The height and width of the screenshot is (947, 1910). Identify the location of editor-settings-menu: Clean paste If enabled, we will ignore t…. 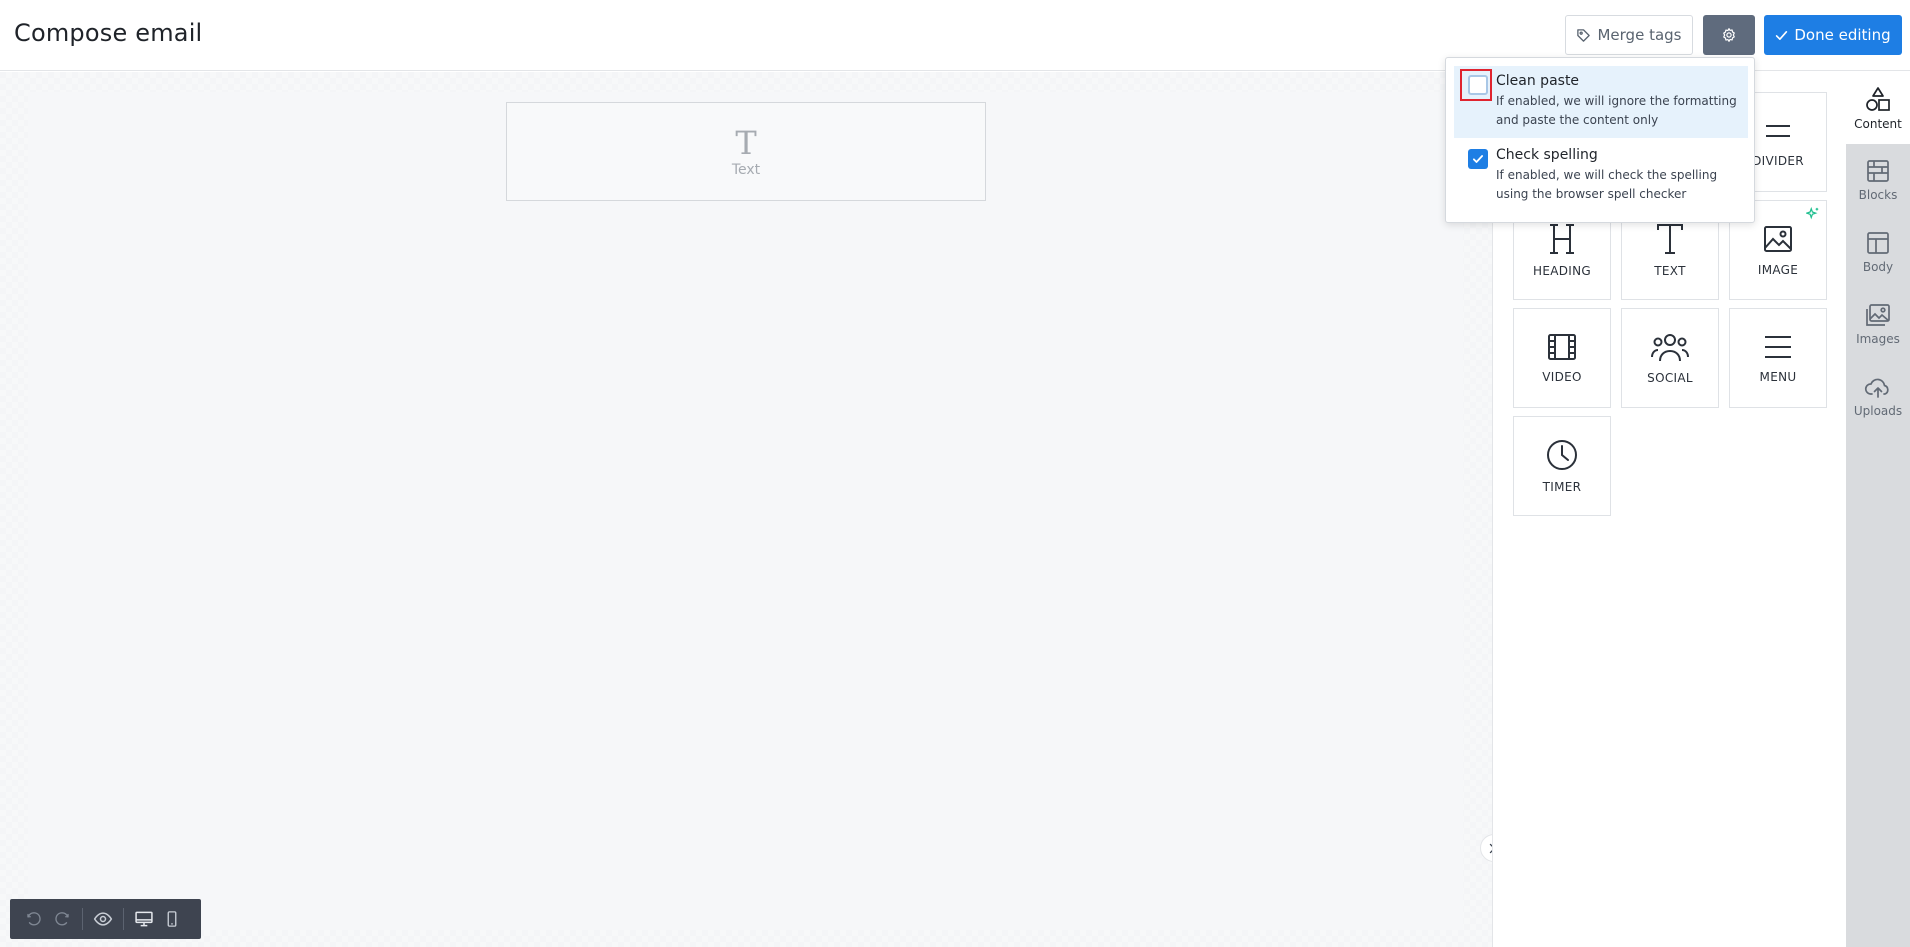
(1600, 140).